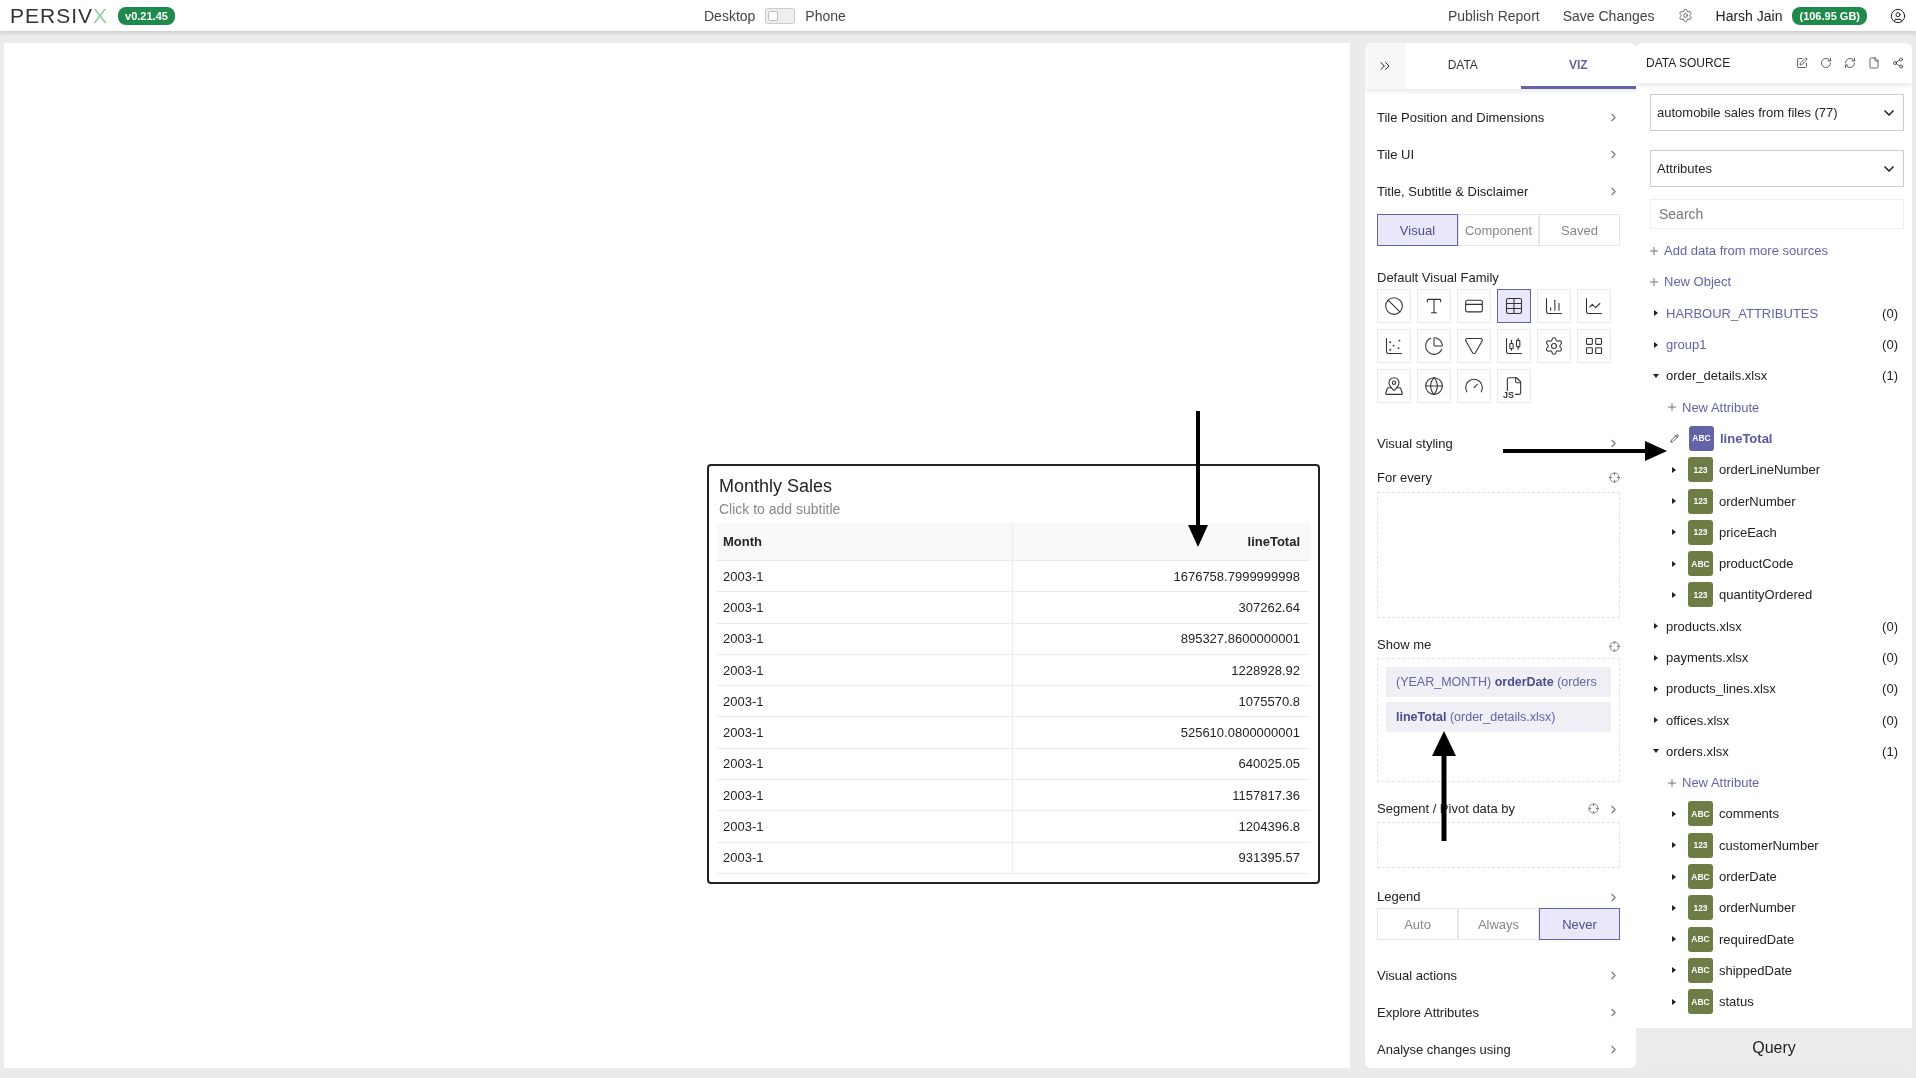 This screenshot has height=1078, width=1916. What do you see at coordinates (1736, 1002) in the screenshot?
I see `attribute-name: status` at bounding box center [1736, 1002].